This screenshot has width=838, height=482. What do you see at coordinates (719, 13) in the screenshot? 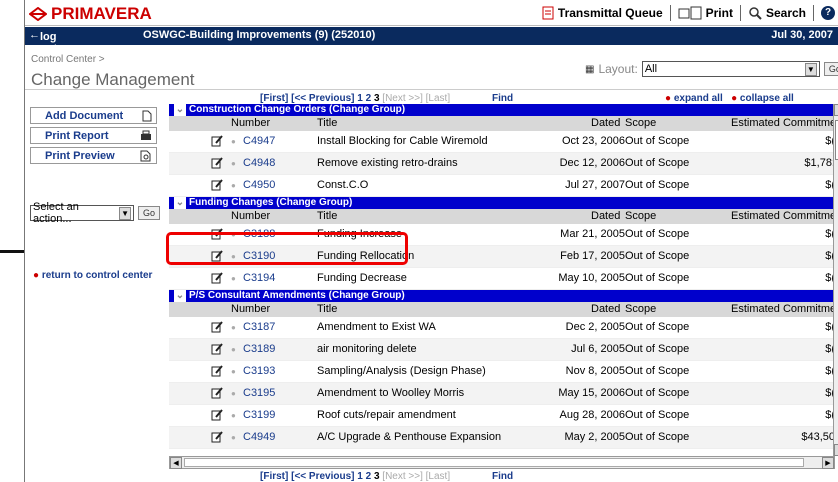
I see `print-link: Print` at bounding box center [719, 13].